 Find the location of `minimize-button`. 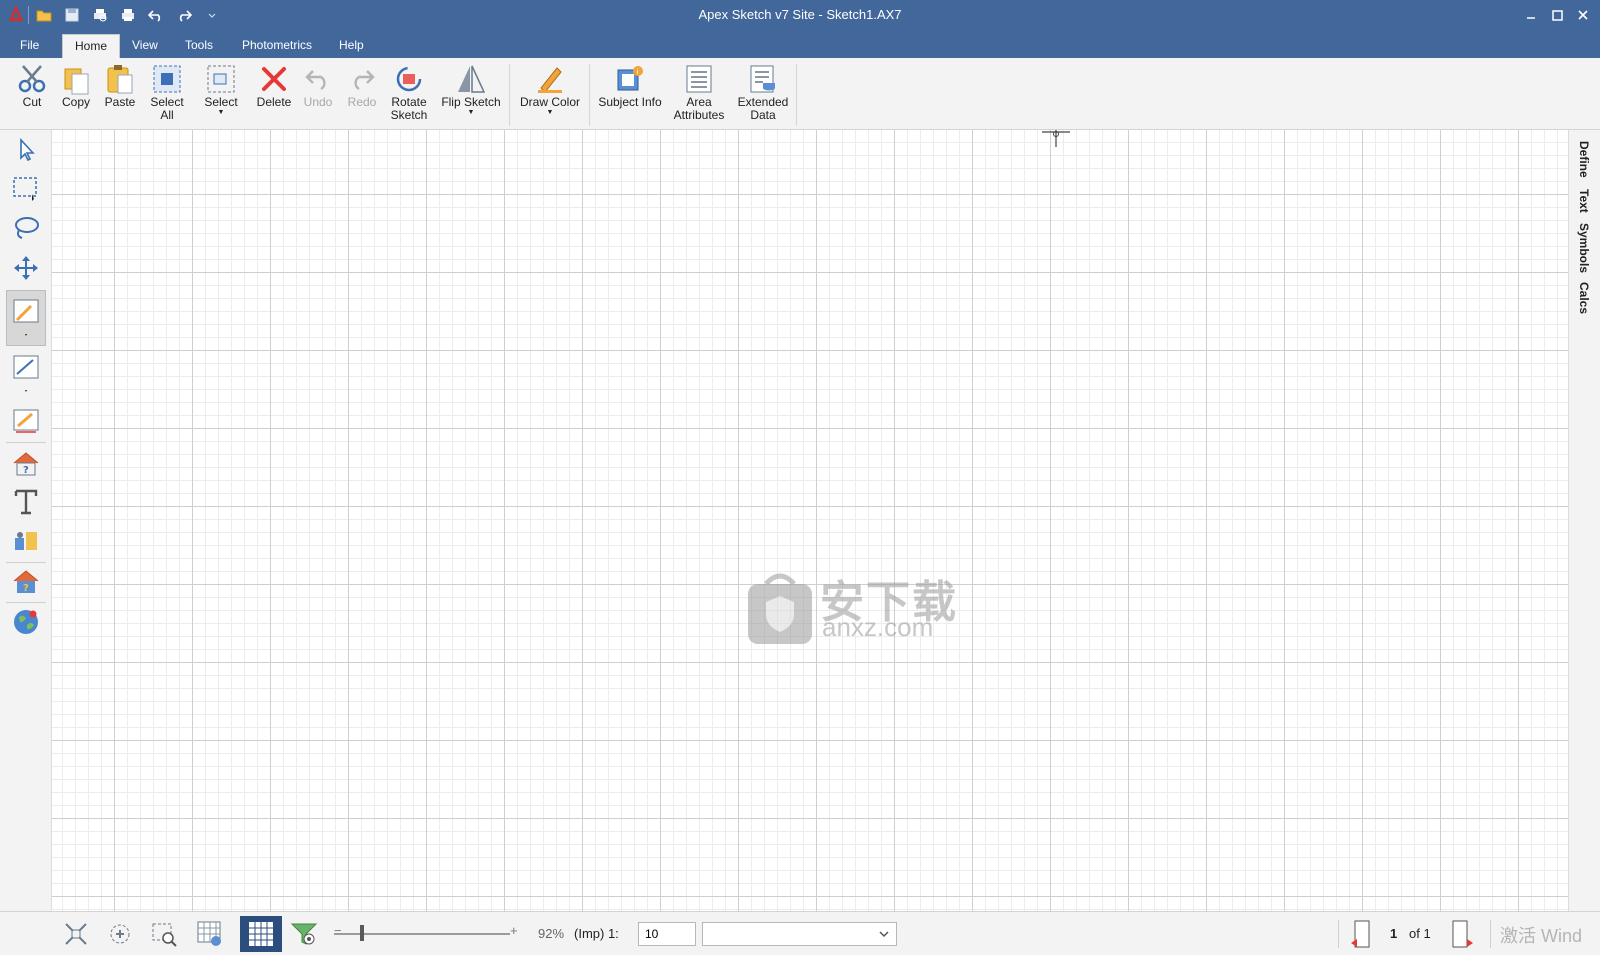

minimize-button is located at coordinates (1531, 15).